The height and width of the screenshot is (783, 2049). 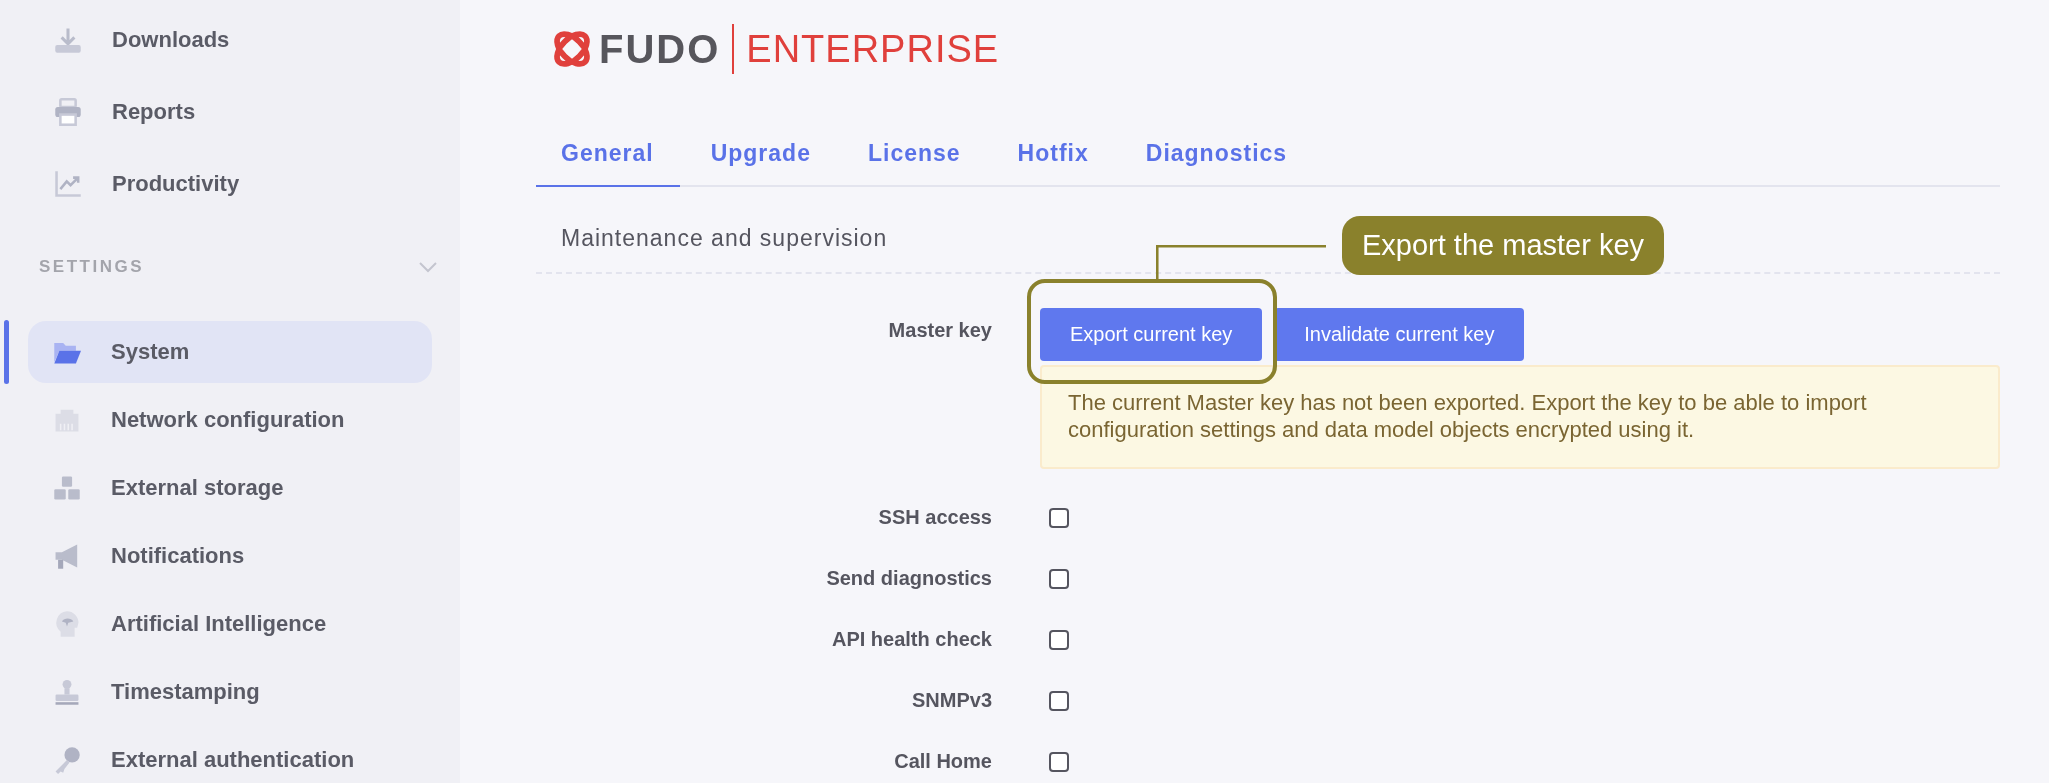 What do you see at coordinates (1217, 163) in the screenshot?
I see `tab: Diagnostics` at bounding box center [1217, 163].